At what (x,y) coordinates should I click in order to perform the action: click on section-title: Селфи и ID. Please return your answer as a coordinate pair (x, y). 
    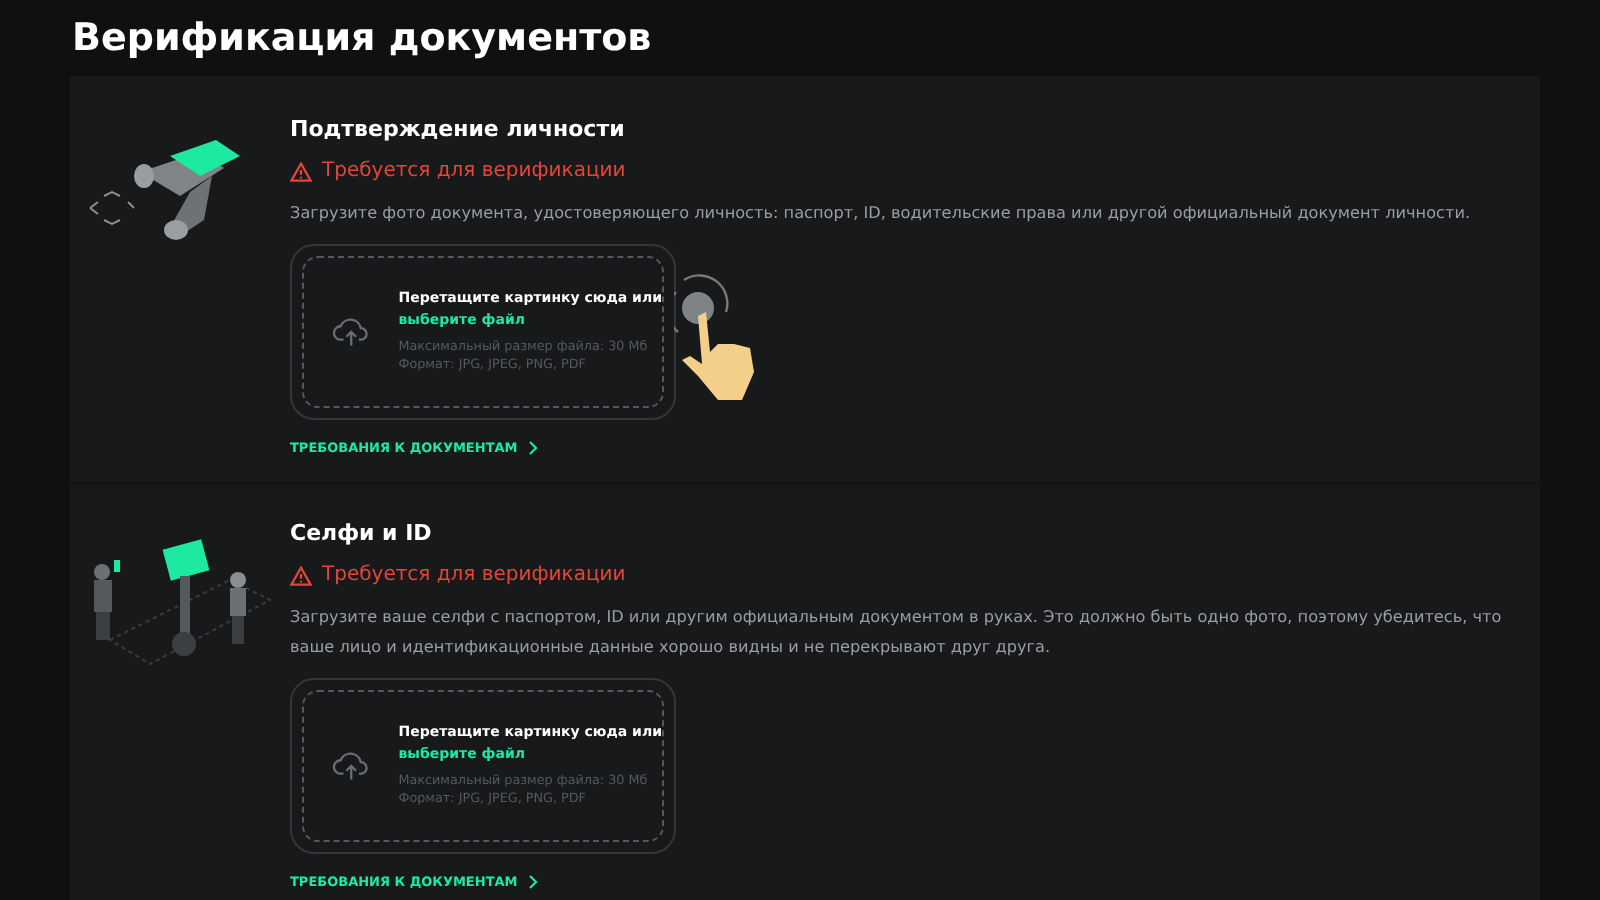
    Looking at the image, I should click on (361, 533).